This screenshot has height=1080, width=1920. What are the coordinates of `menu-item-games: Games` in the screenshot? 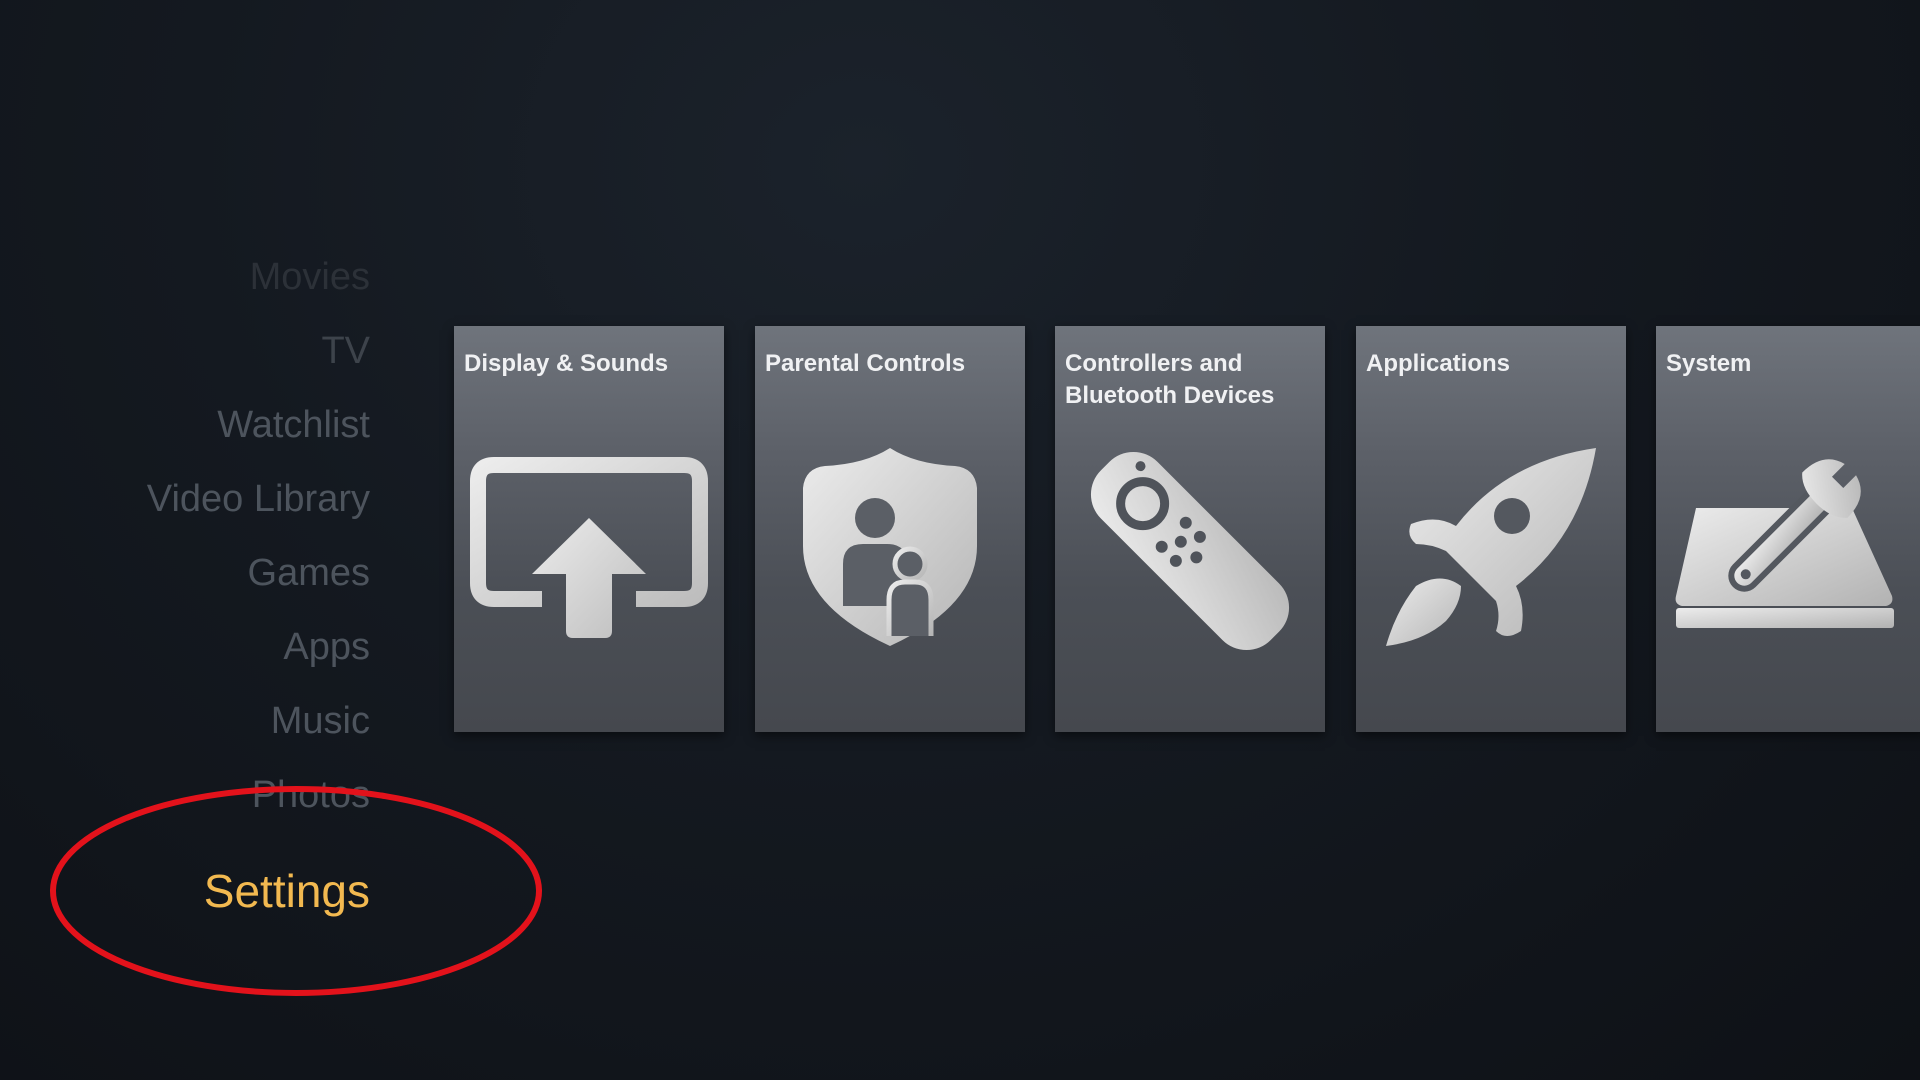 It's located at (185, 573).